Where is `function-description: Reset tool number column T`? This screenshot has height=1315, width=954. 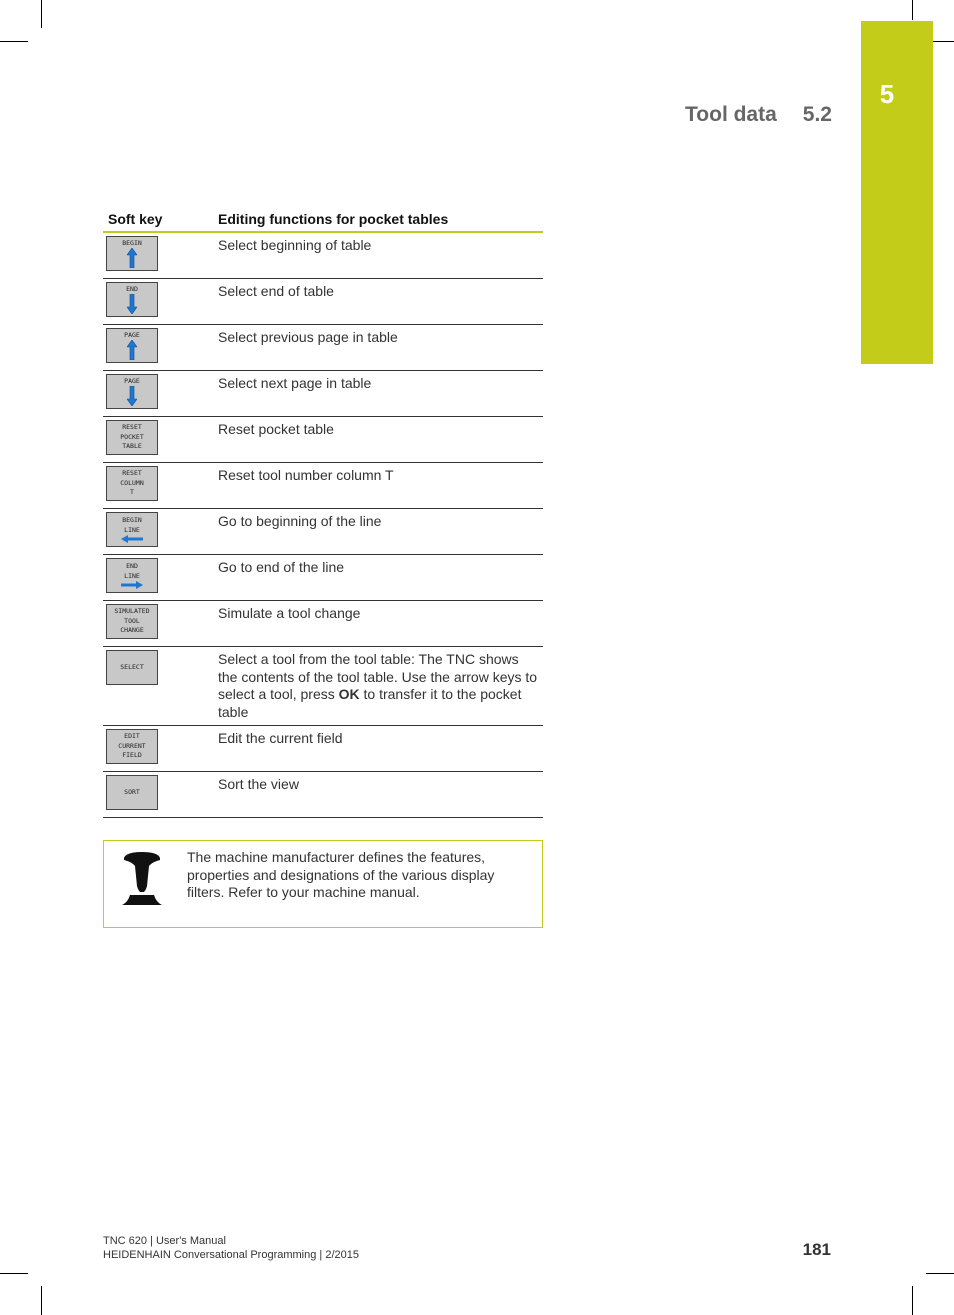 function-description: Reset tool number column T is located at coordinates (374, 485).